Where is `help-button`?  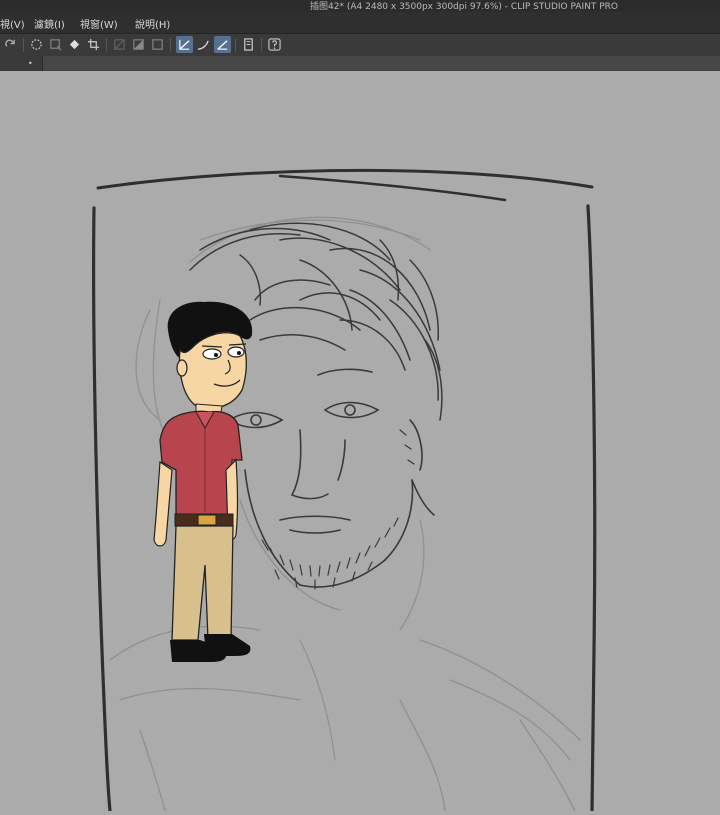
help-button is located at coordinates (274, 44).